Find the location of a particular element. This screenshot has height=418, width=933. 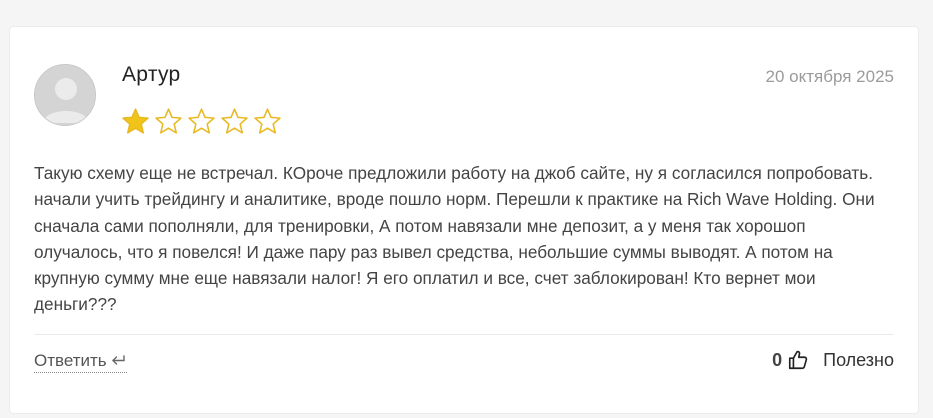

star-filled-icon is located at coordinates (135, 121).